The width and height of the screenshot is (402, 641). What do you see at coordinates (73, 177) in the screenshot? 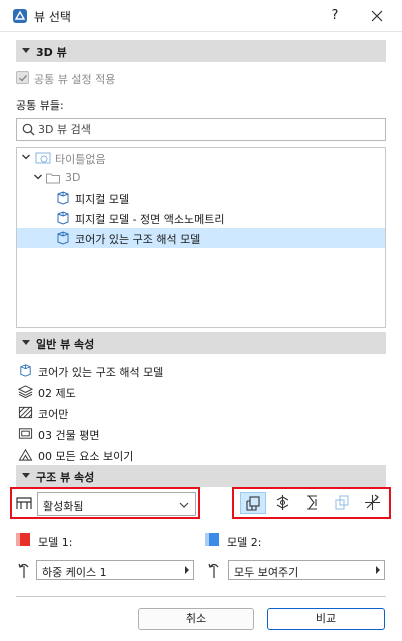
I see `tree-folder-label: 3D` at bounding box center [73, 177].